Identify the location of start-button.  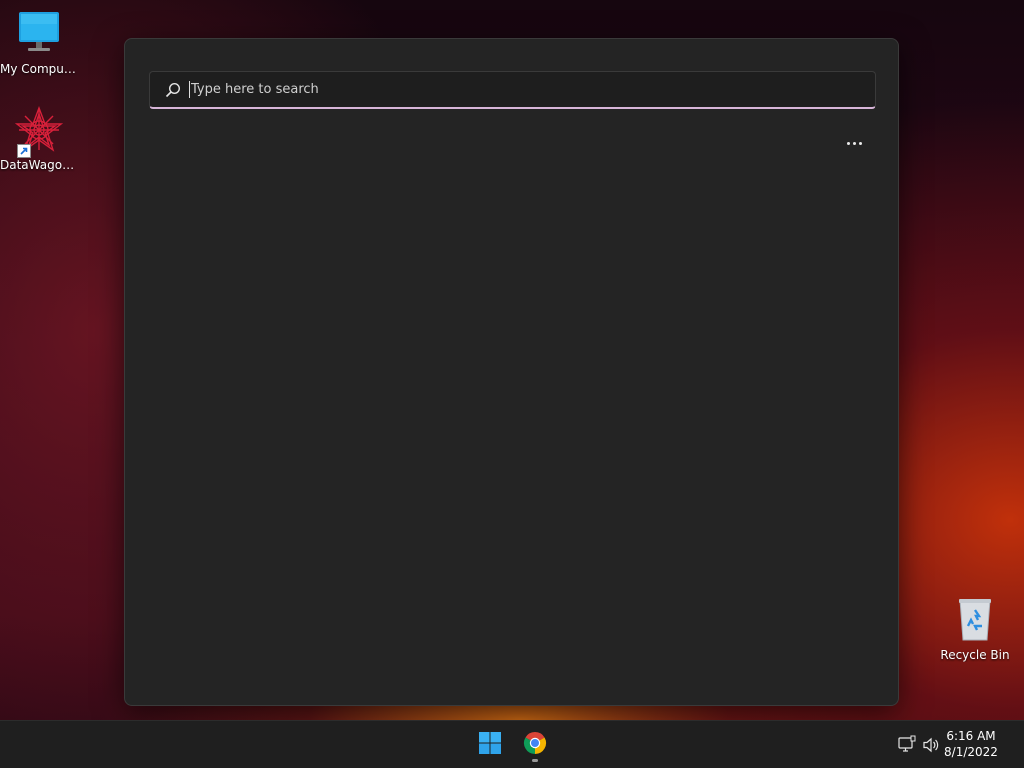
(490, 745).